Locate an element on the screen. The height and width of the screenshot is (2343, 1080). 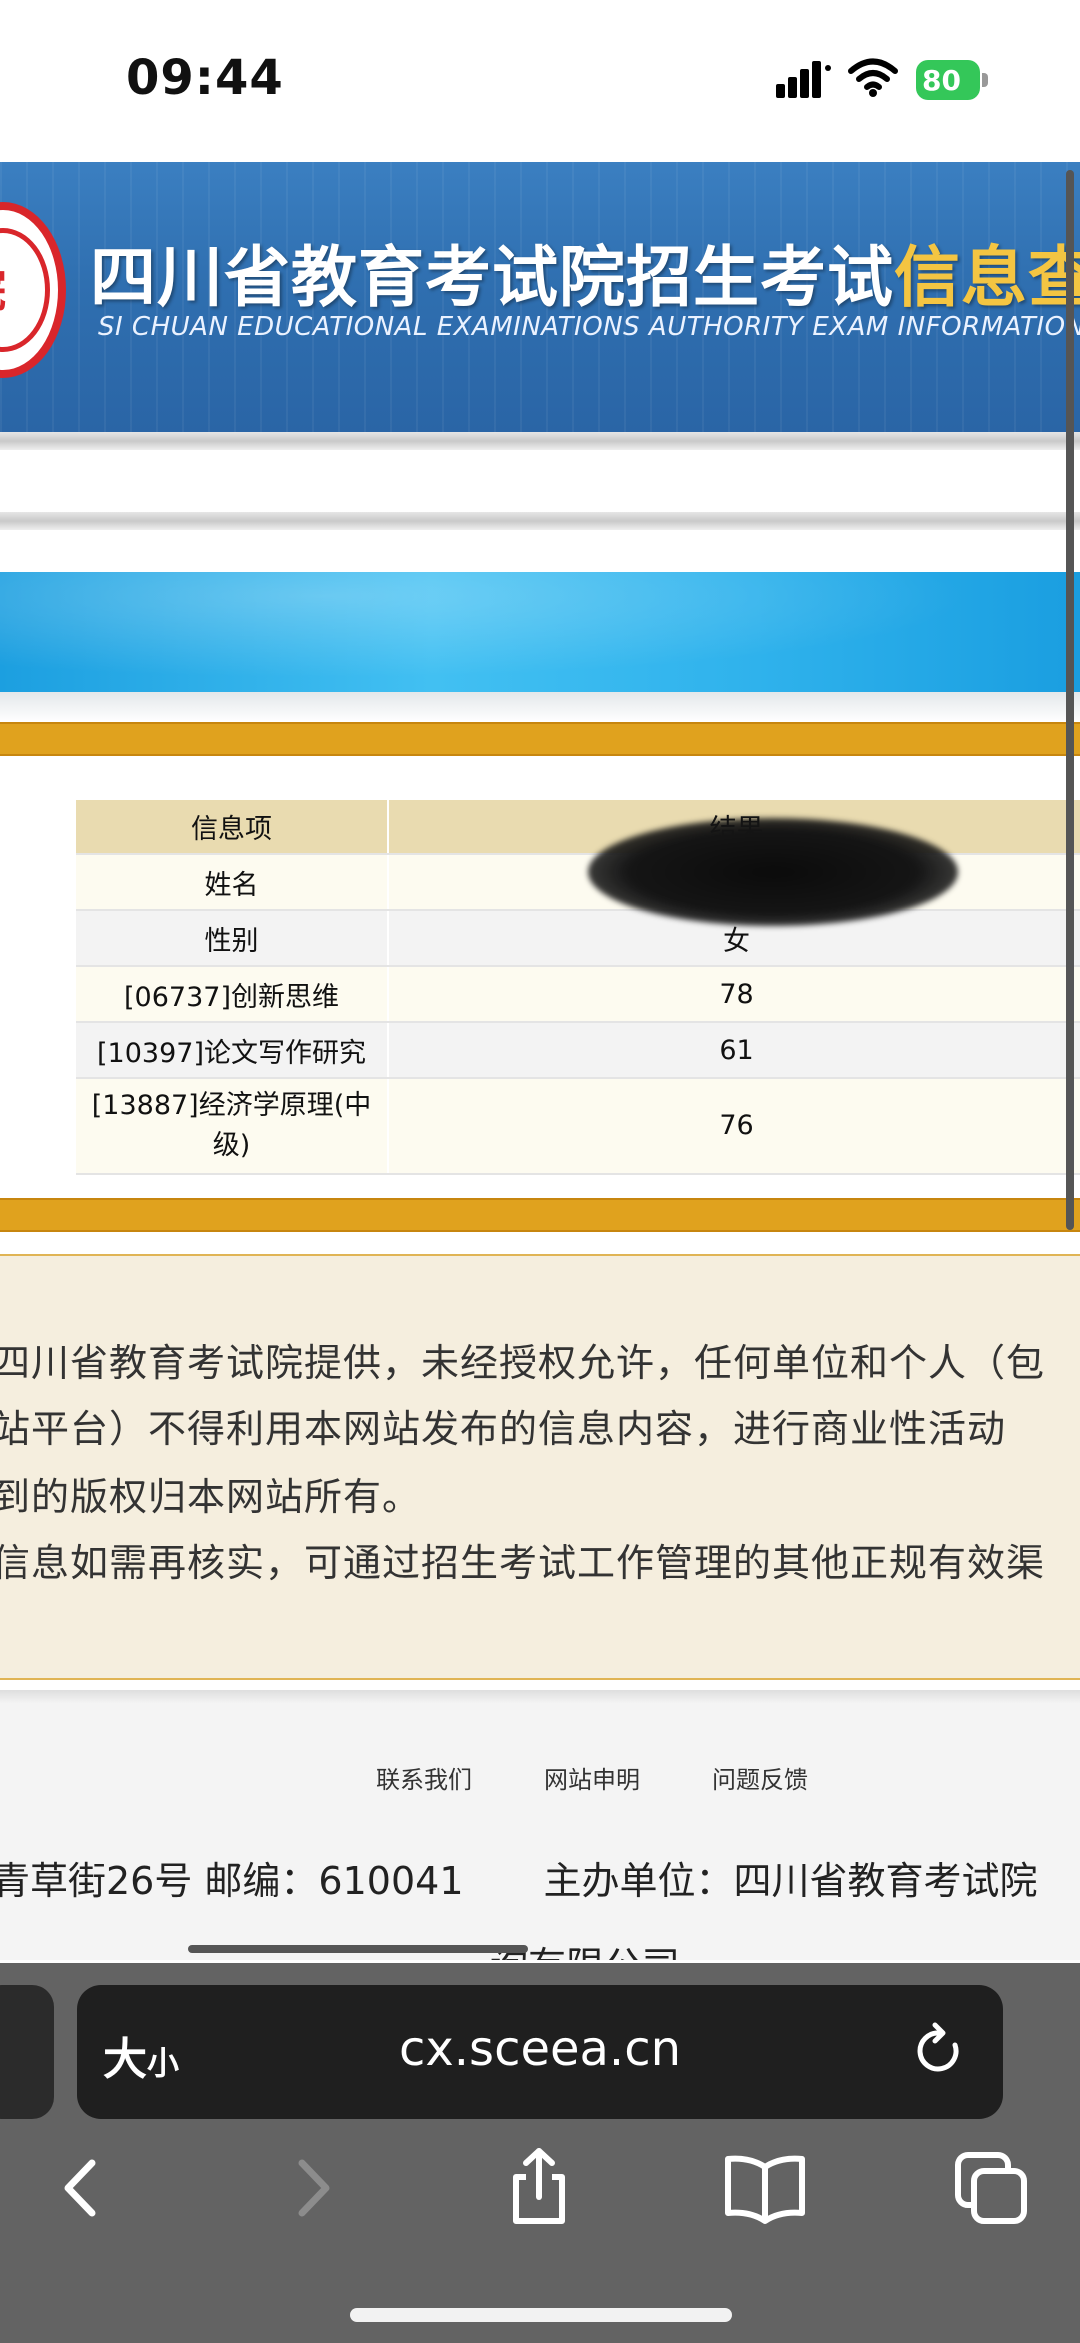
reload-icon is located at coordinates (939, 2051).